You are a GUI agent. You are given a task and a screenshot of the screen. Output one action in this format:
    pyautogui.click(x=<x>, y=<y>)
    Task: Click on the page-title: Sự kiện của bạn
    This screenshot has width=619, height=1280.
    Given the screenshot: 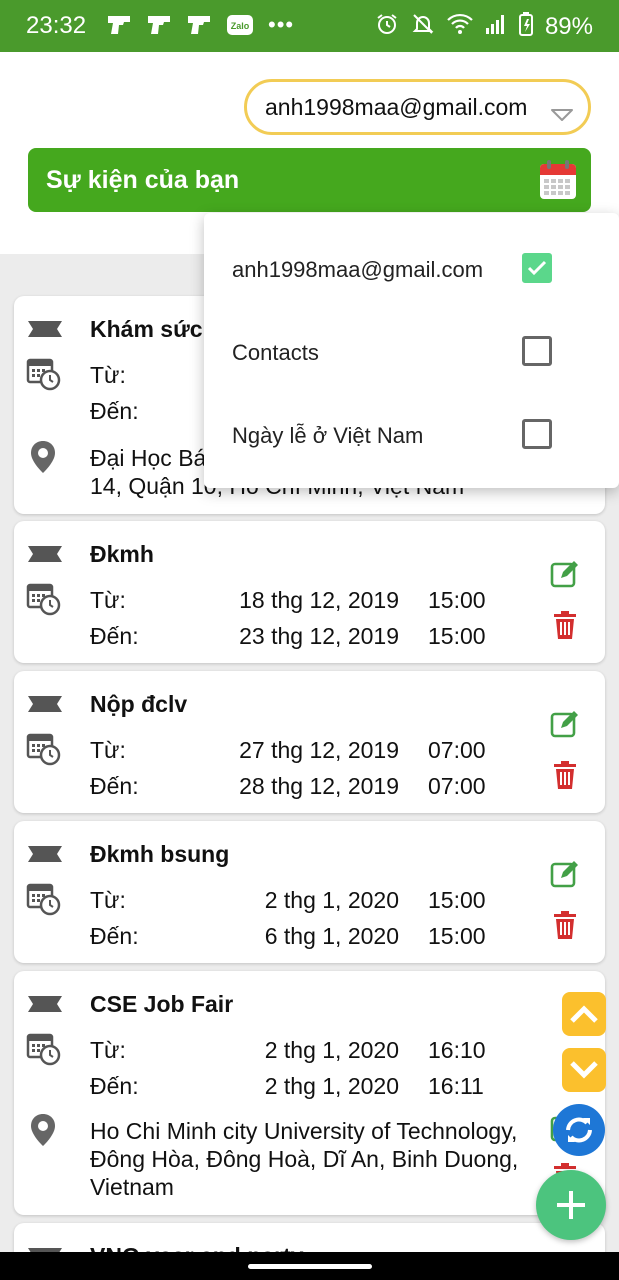 What is the action you would take?
    pyautogui.click(x=143, y=180)
    